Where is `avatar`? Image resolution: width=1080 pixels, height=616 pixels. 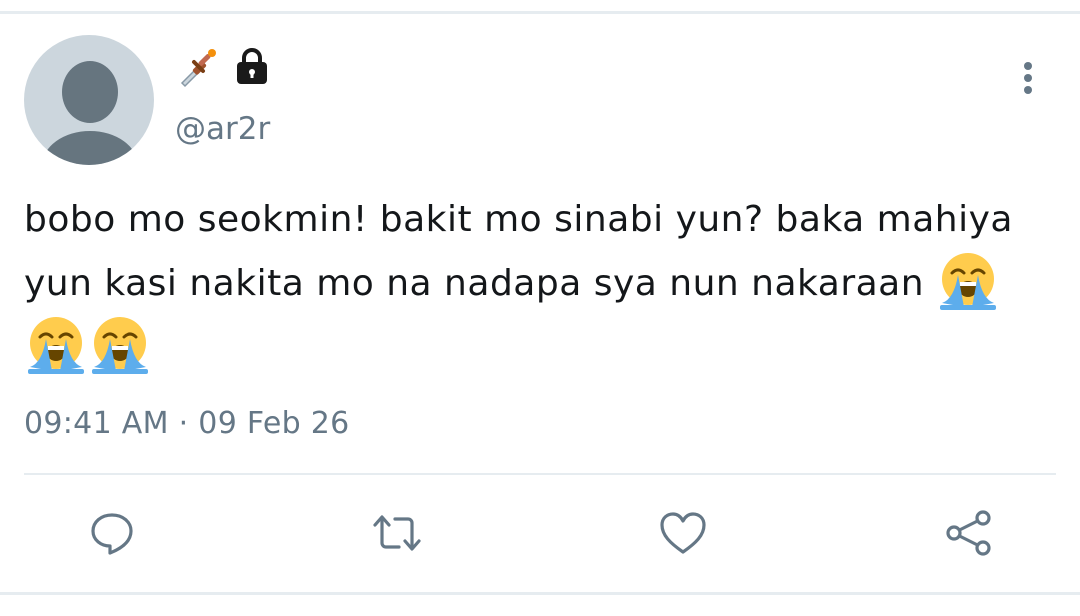
avatar is located at coordinates (89, 100).